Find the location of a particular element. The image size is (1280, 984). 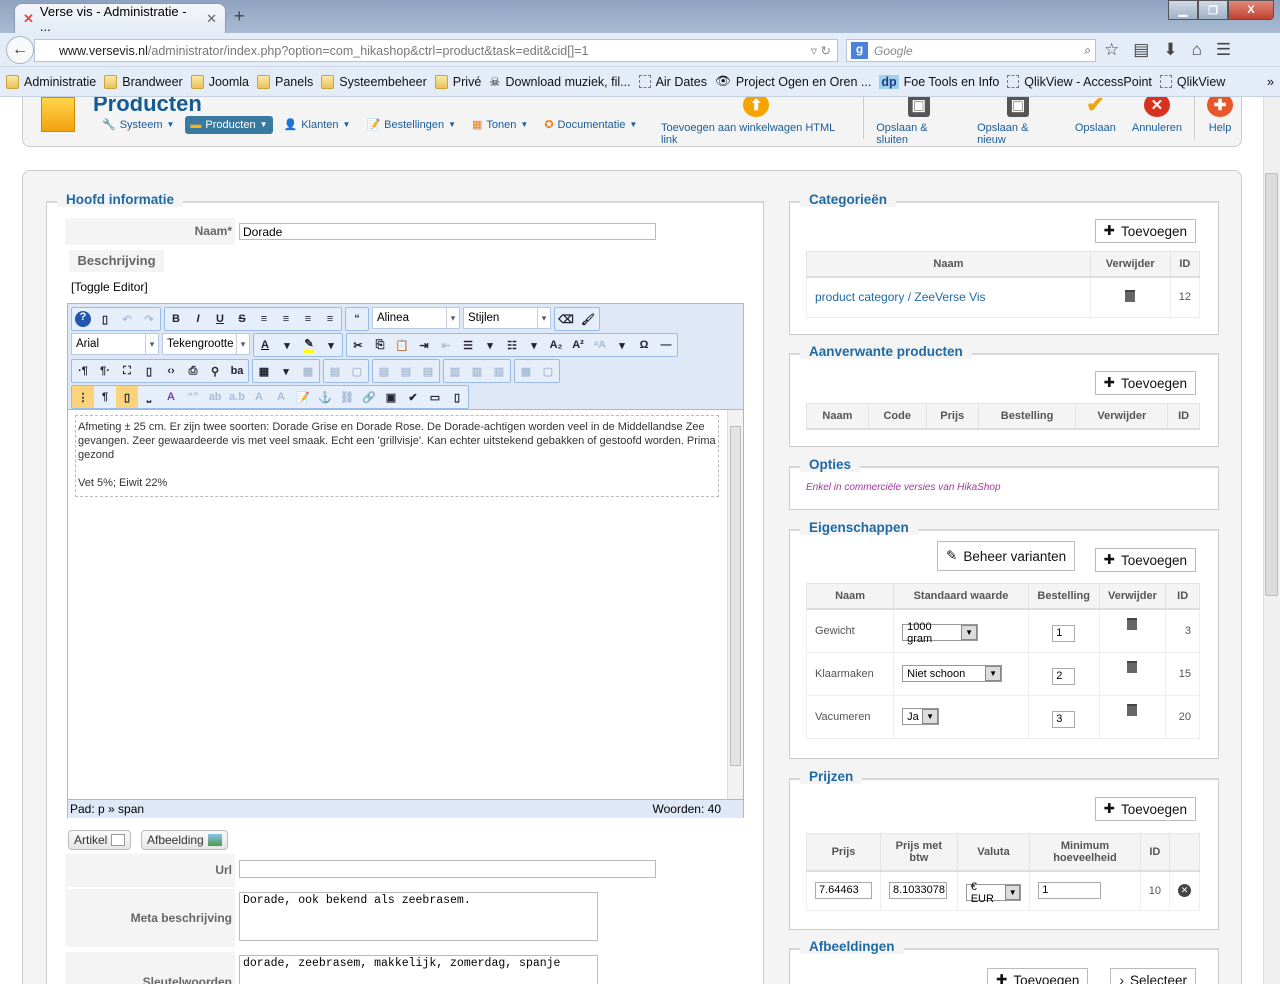

bookmark-item: dp Foe Tools en Info is located at coordinates (939, 81).